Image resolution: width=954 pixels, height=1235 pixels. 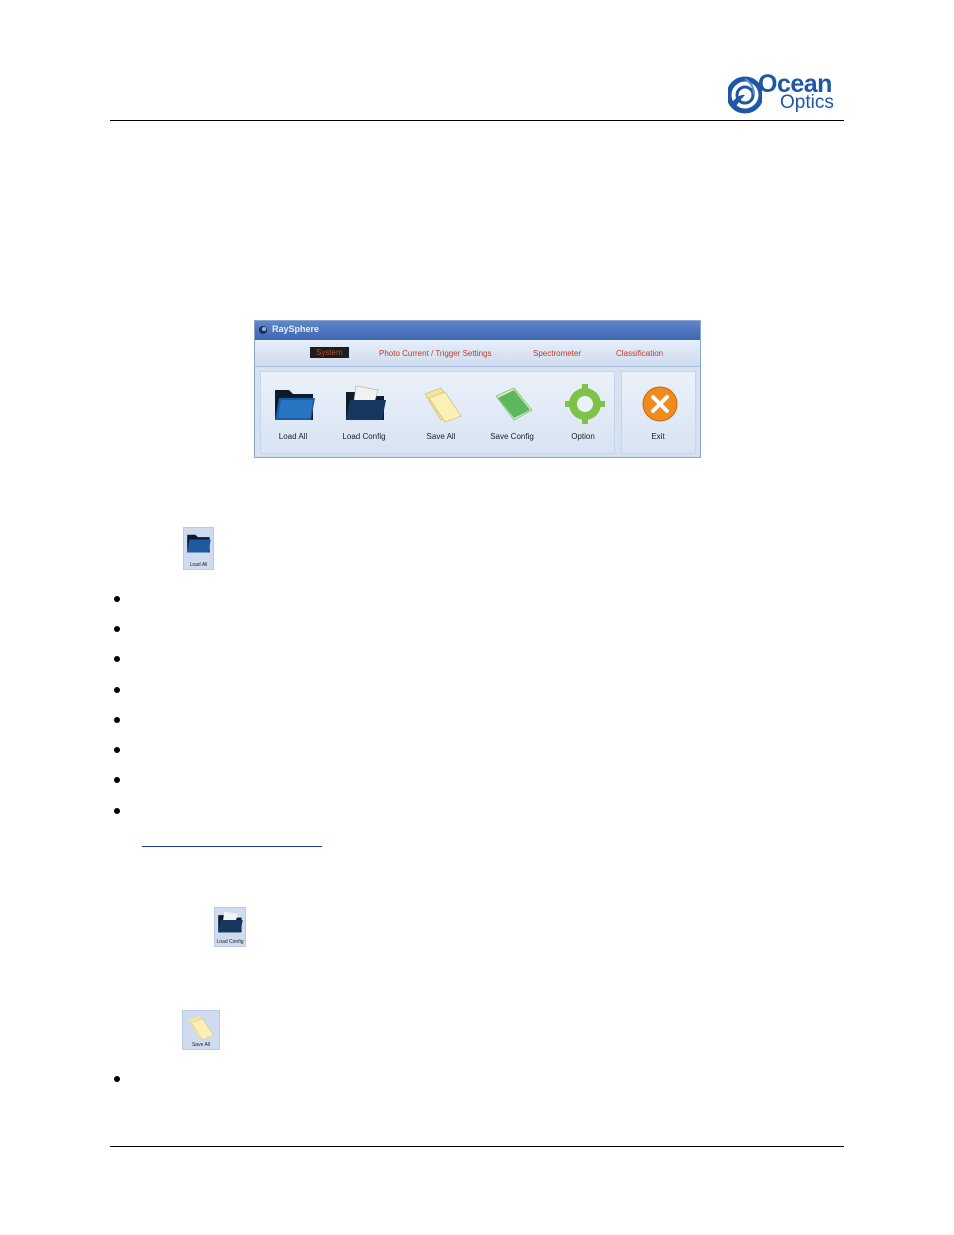 I want to click on ocean-optics-logo: Ocean Optics, so click(x=788, y=94).